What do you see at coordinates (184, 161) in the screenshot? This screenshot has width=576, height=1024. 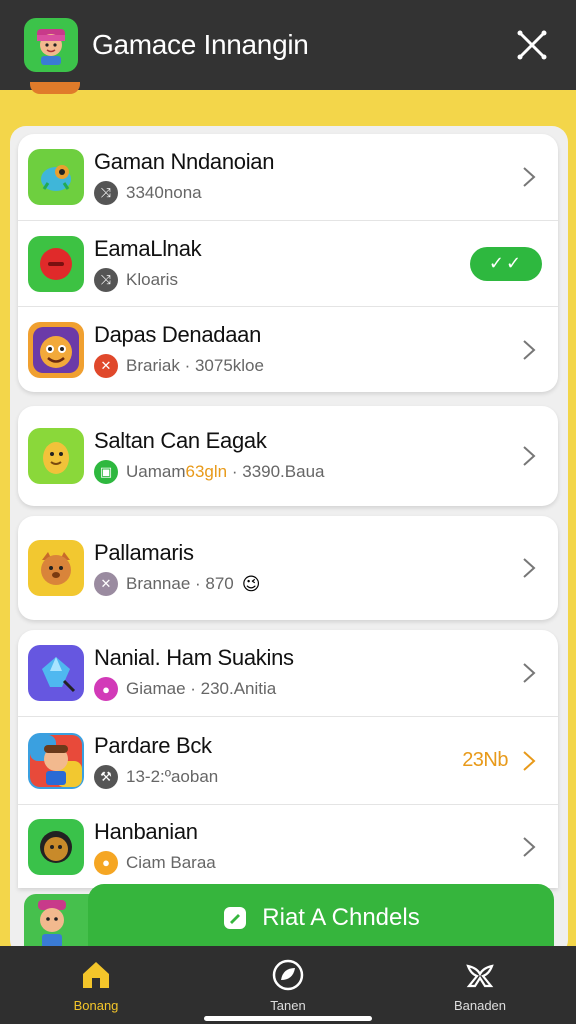 I see `item-title: Gaman Nndanoian` at bounding box center [184, 161].